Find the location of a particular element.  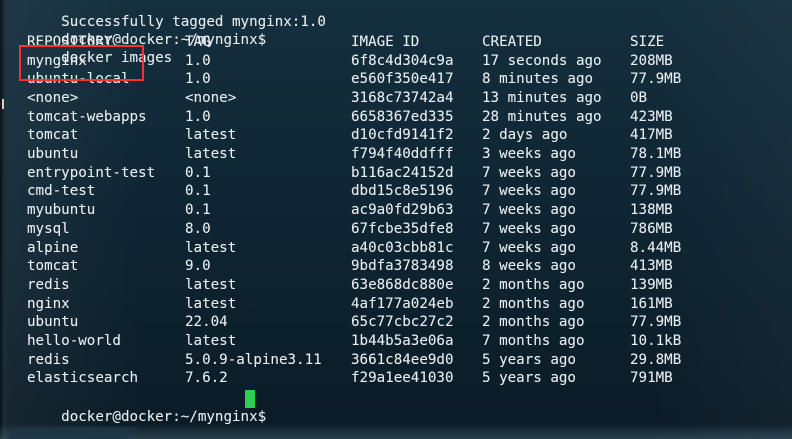

image-id-cell: d10cfd9141f2 is located at coordinates (402, 135).